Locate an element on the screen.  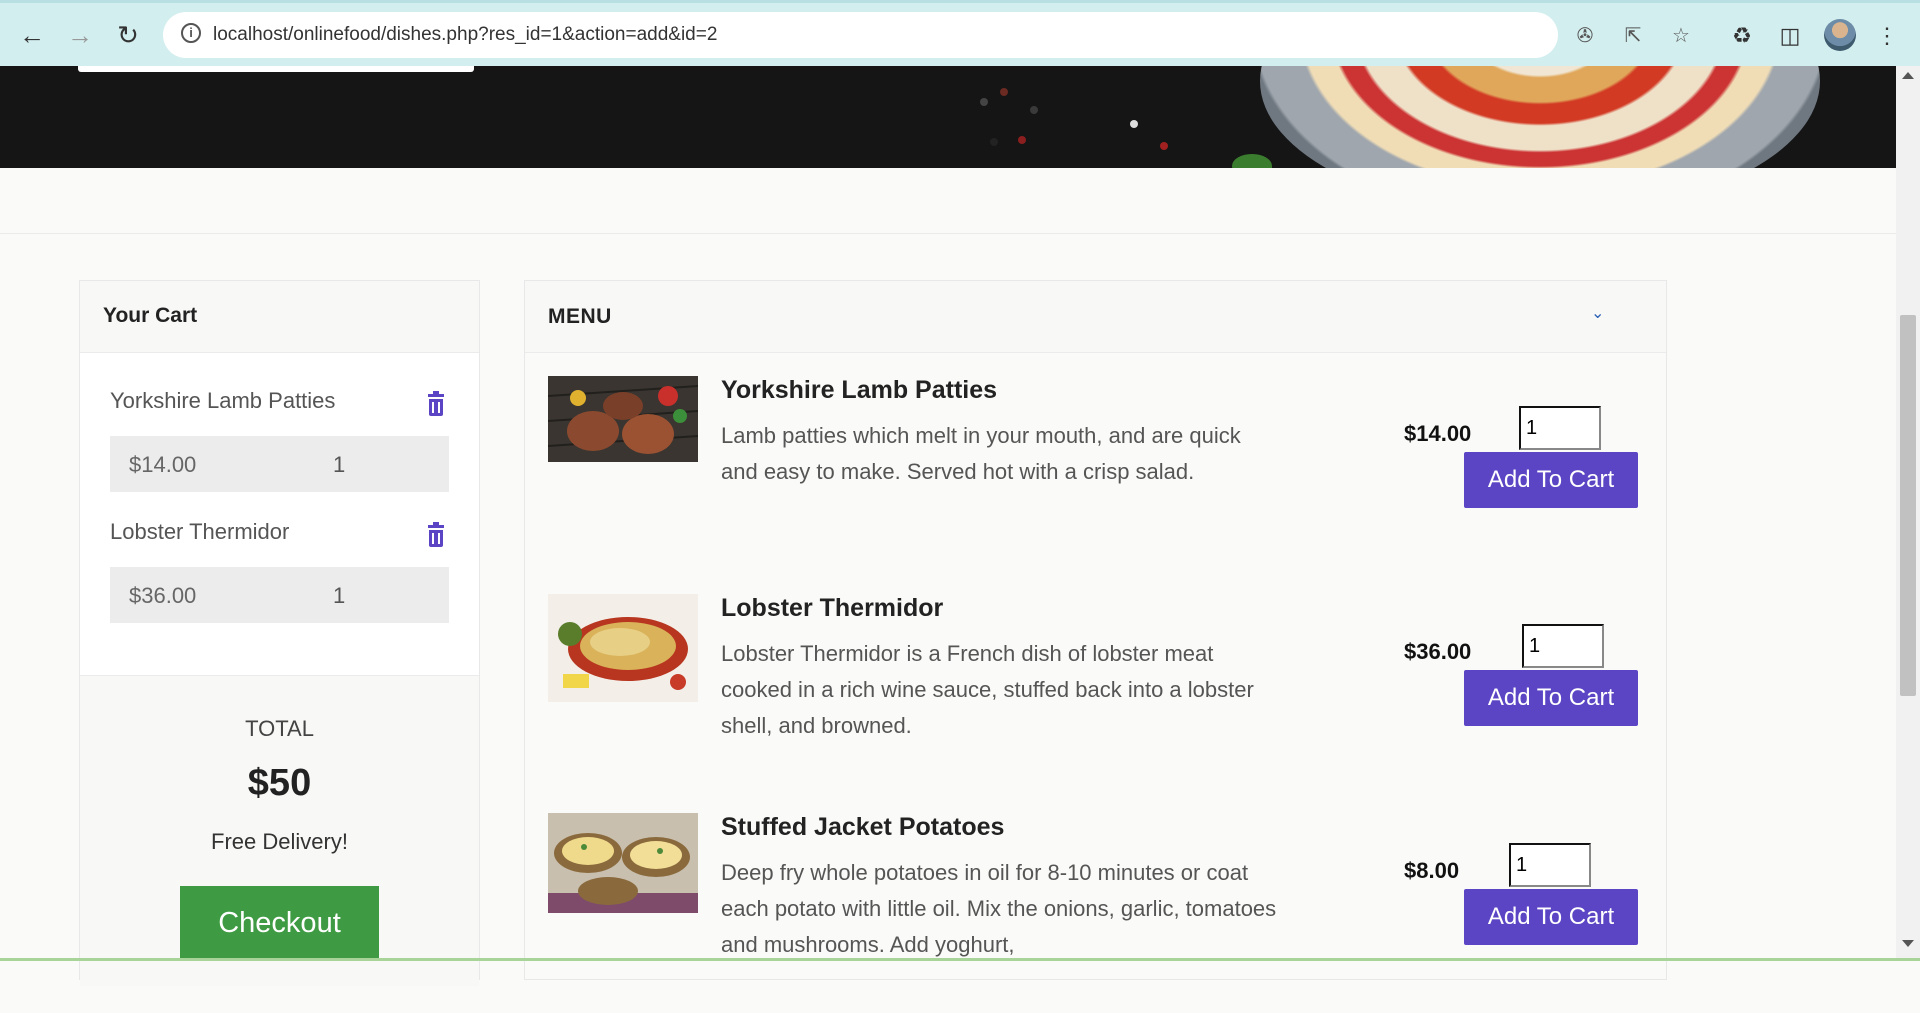
cart-header: Your Cart is located at coordinates (279, 317).